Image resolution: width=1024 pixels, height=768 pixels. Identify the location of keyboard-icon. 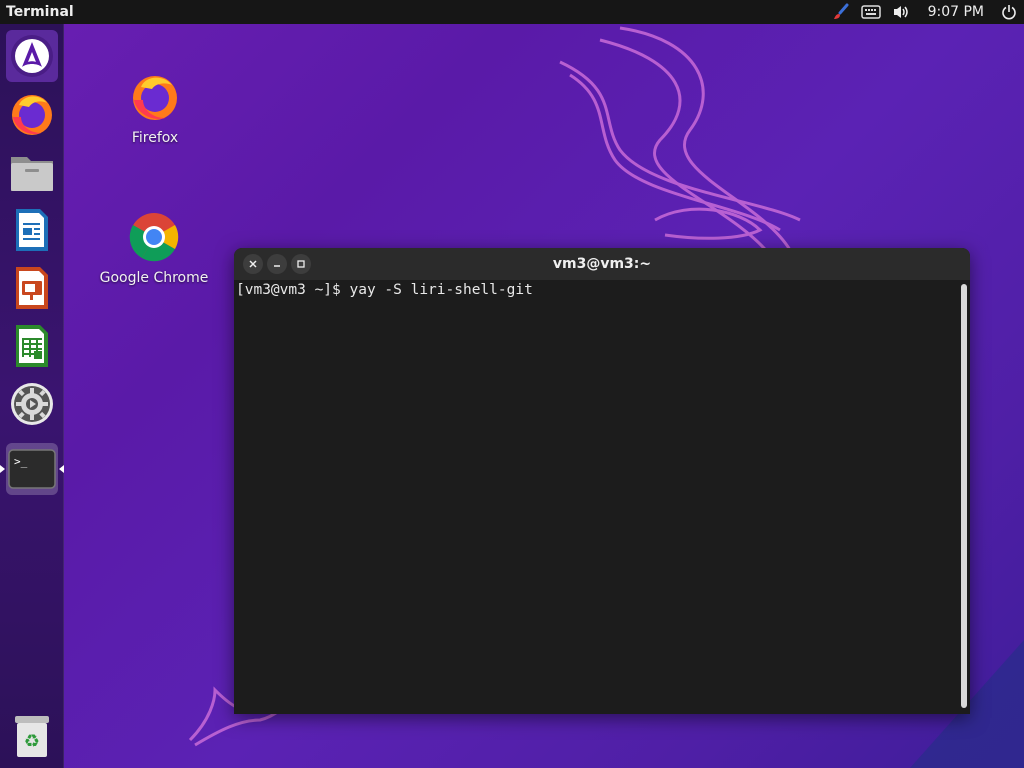
(871, 12).